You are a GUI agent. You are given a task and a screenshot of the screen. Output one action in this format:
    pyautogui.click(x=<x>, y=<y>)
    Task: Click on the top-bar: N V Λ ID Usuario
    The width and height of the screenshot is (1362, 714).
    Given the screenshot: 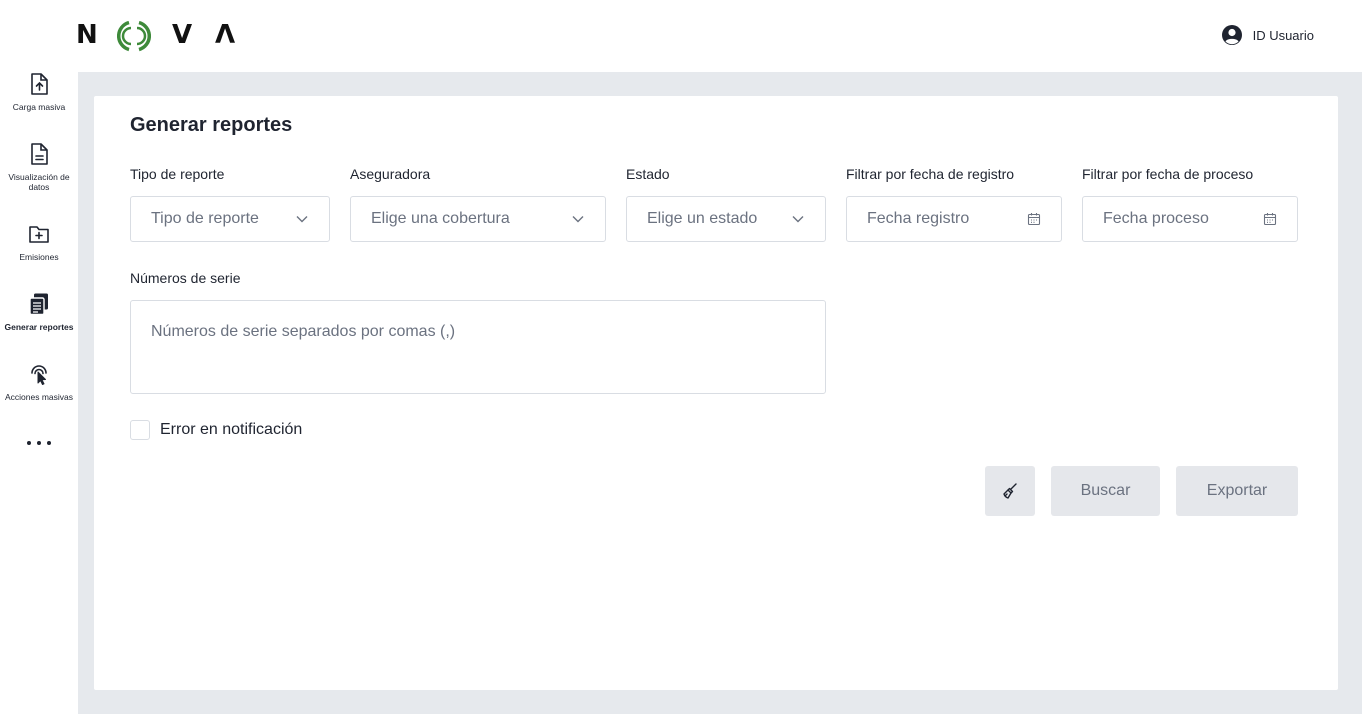 What is the action you would take?
    pyautogui.click(x=681, y=36)
    